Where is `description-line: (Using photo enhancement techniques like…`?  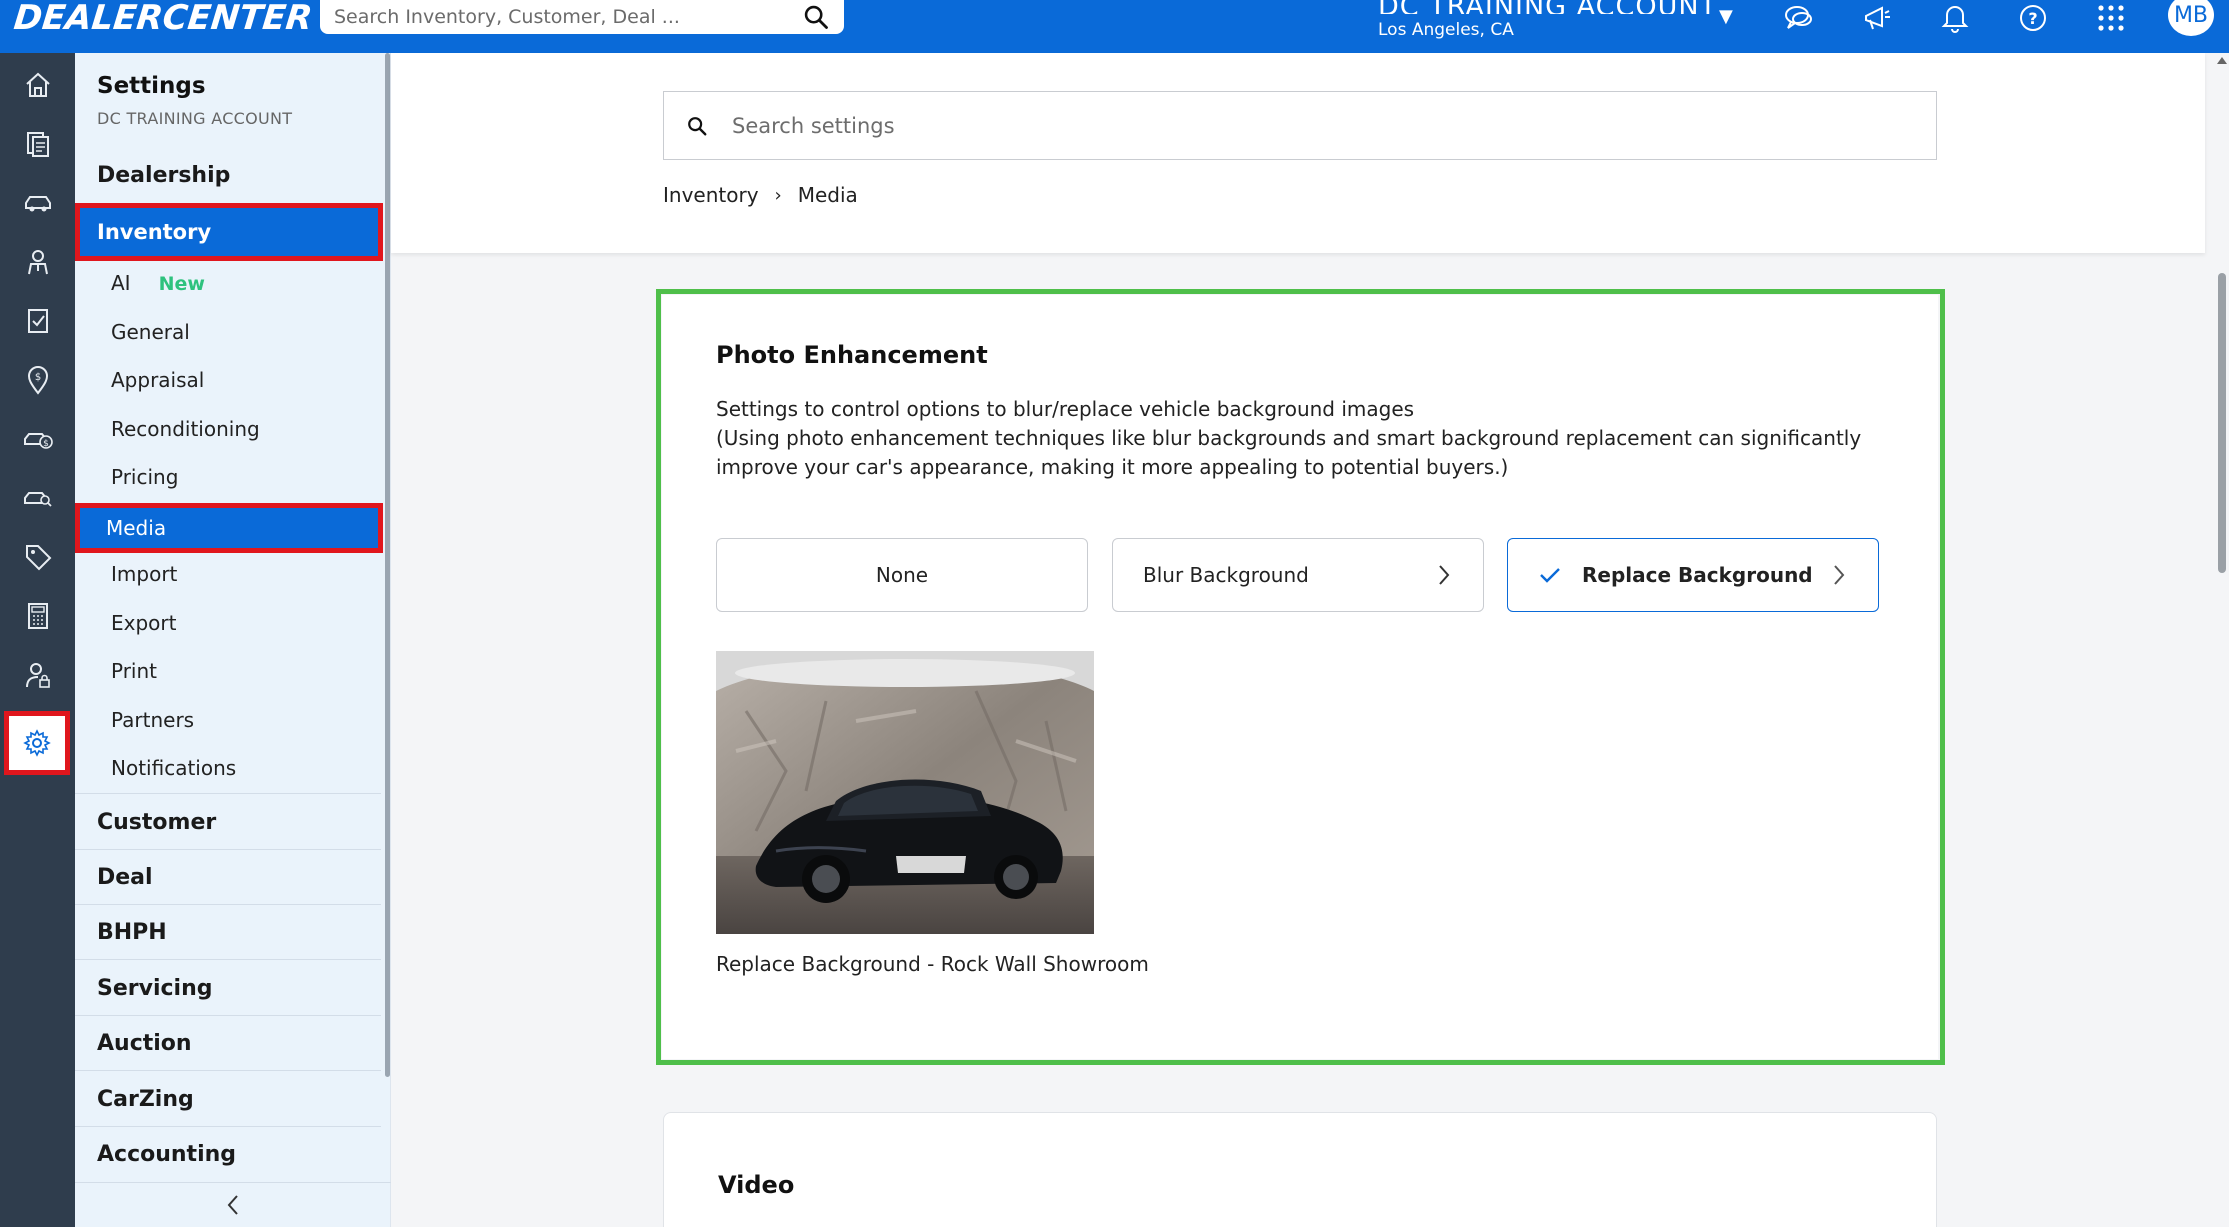
description-line: (Using photo enhancement techniques like… is located at coordinates (1289, 452).